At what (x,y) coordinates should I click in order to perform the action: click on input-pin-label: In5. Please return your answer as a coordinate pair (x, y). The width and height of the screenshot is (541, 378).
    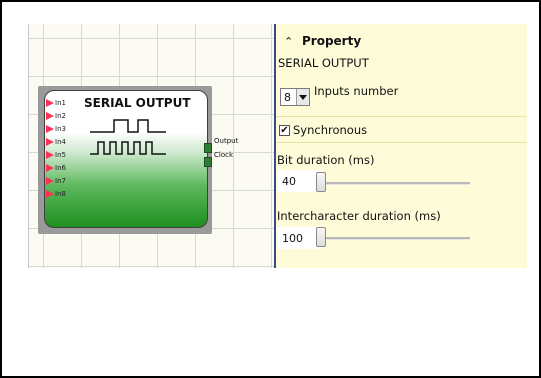
    Looking at the image, I should click on (60, 154).